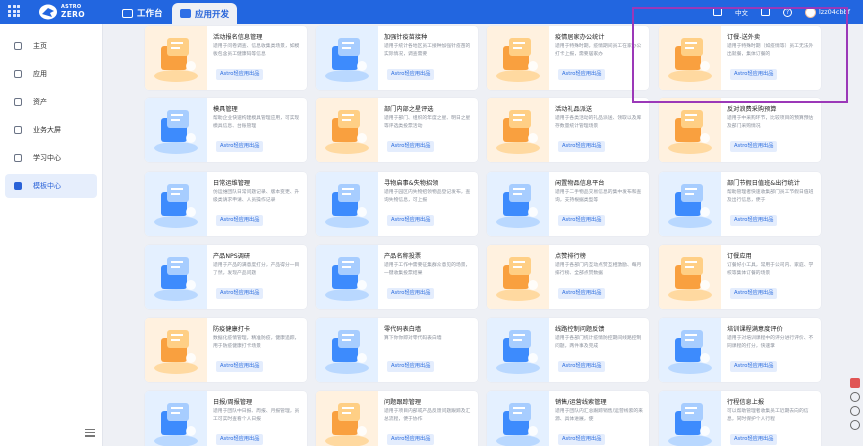 The image size is (863, 446). I want to click on sidebar-item-label: 资产, so click(40, 102).